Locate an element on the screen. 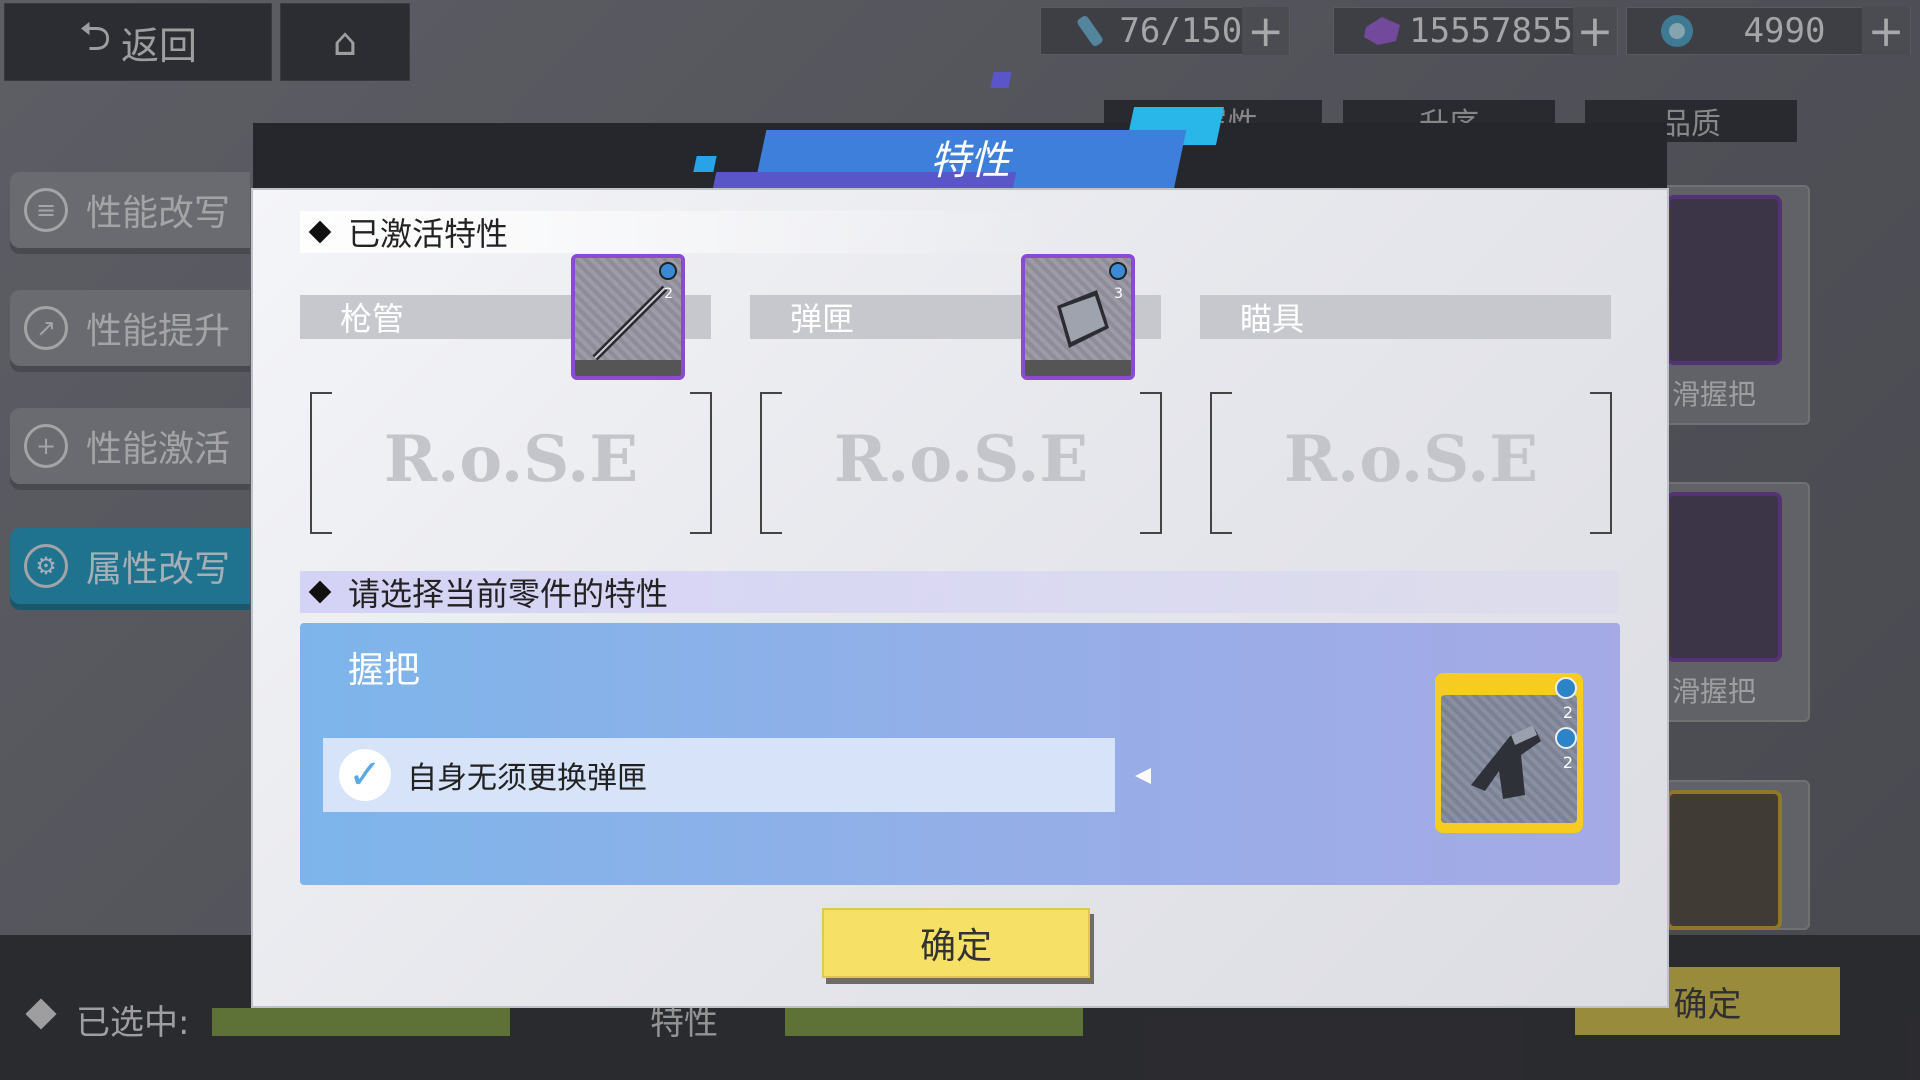  activated-traits-heading: 已激活特性 is located at coordinates (680, 232).